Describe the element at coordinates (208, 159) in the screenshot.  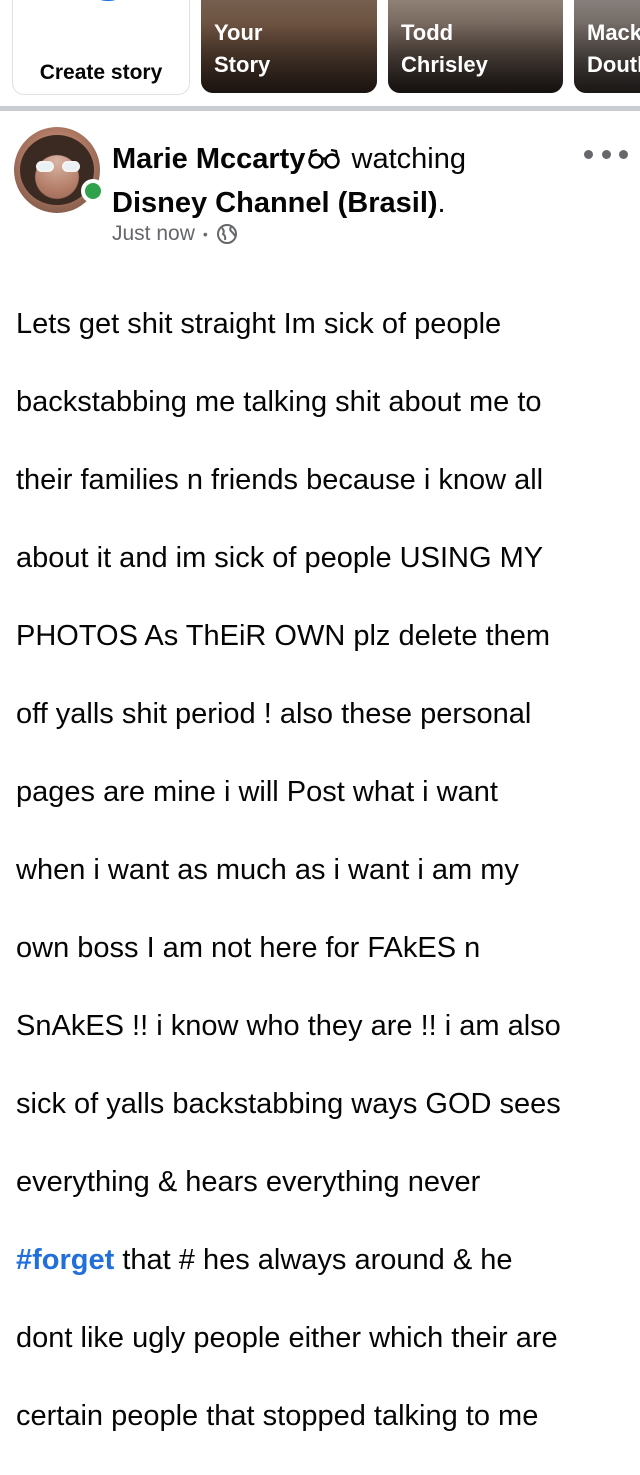
I see `author-name: Marie Mccarty` at that location.